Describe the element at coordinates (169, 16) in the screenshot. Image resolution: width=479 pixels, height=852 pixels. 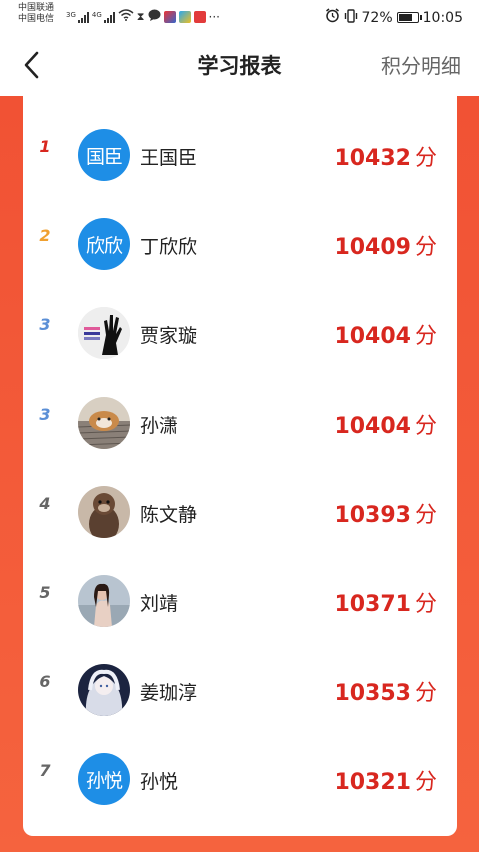
I see `app-notification-icon` at that location.